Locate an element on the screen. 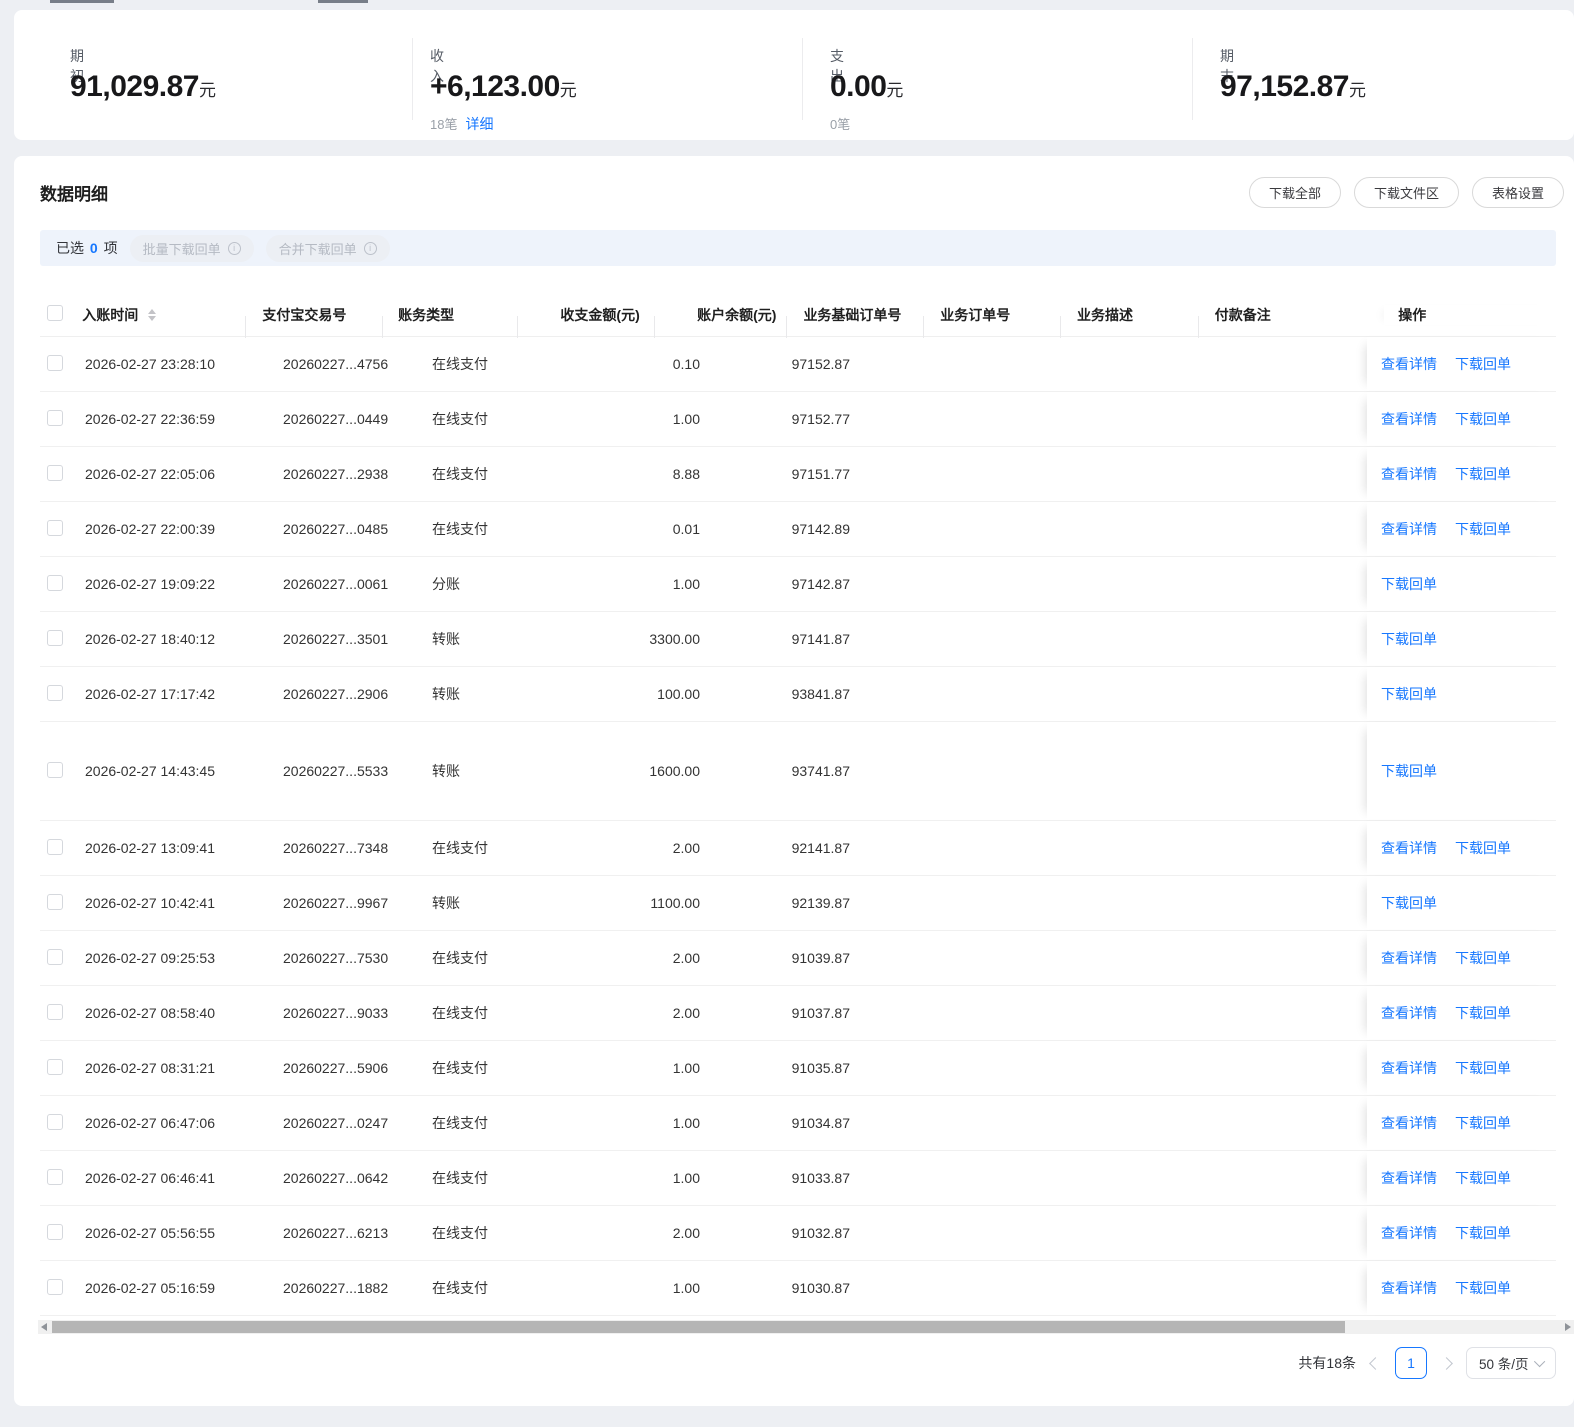 The width and height of the screenshot is (1574, 1427). income-detail-link: 详细 is located at coordinates (479, 124).